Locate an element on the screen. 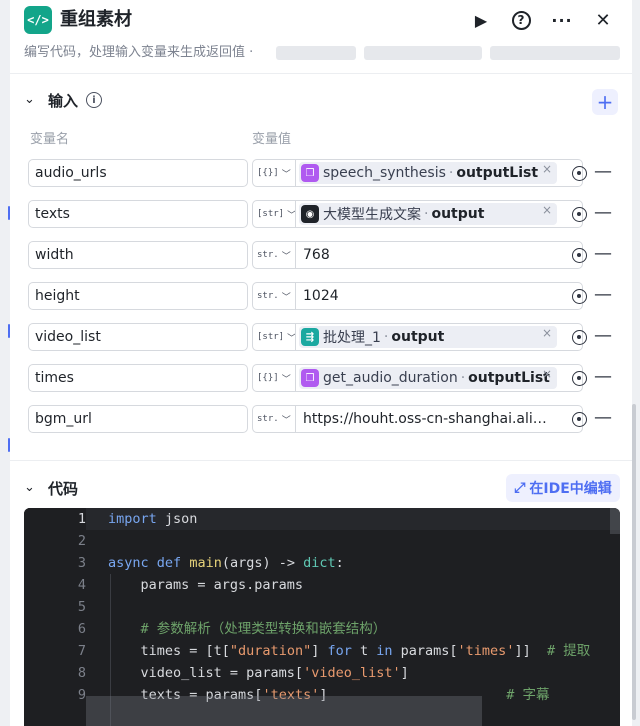 This screenshot has width=640, height=726. chevron-down-icon: ﹀ is located at coordinates (286, 256).